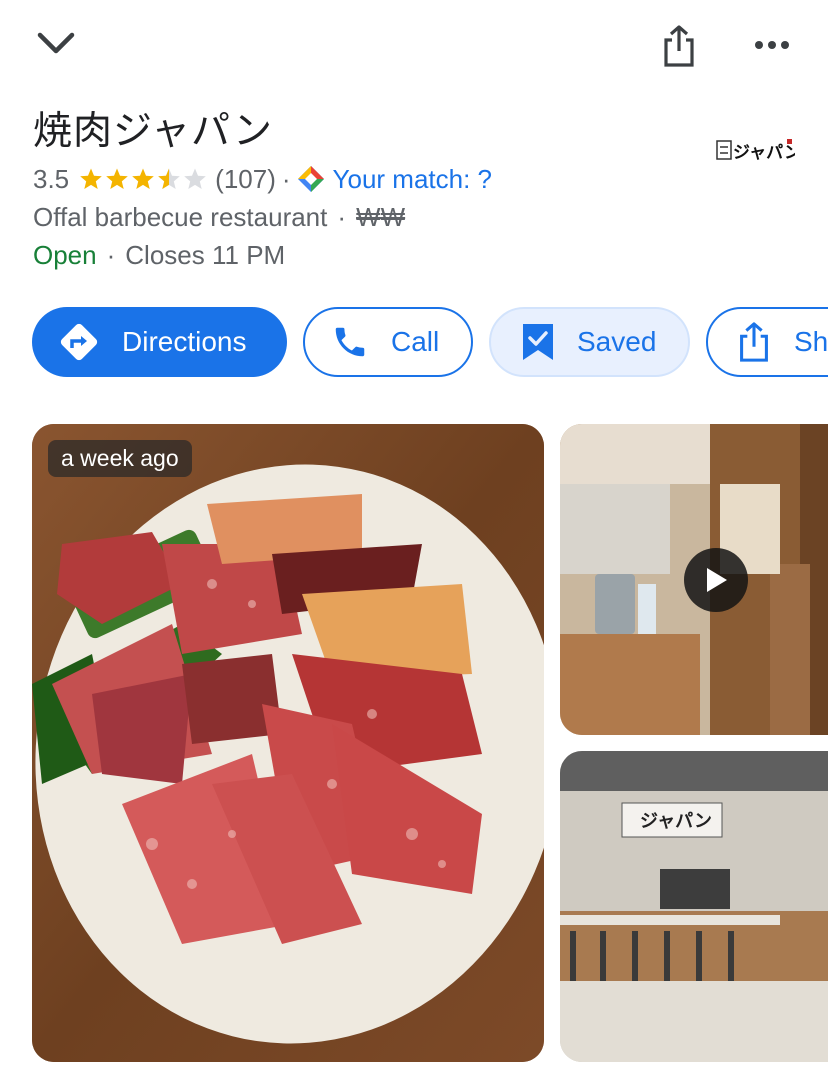  I want to click on more-options-icon, so click(772, 45).